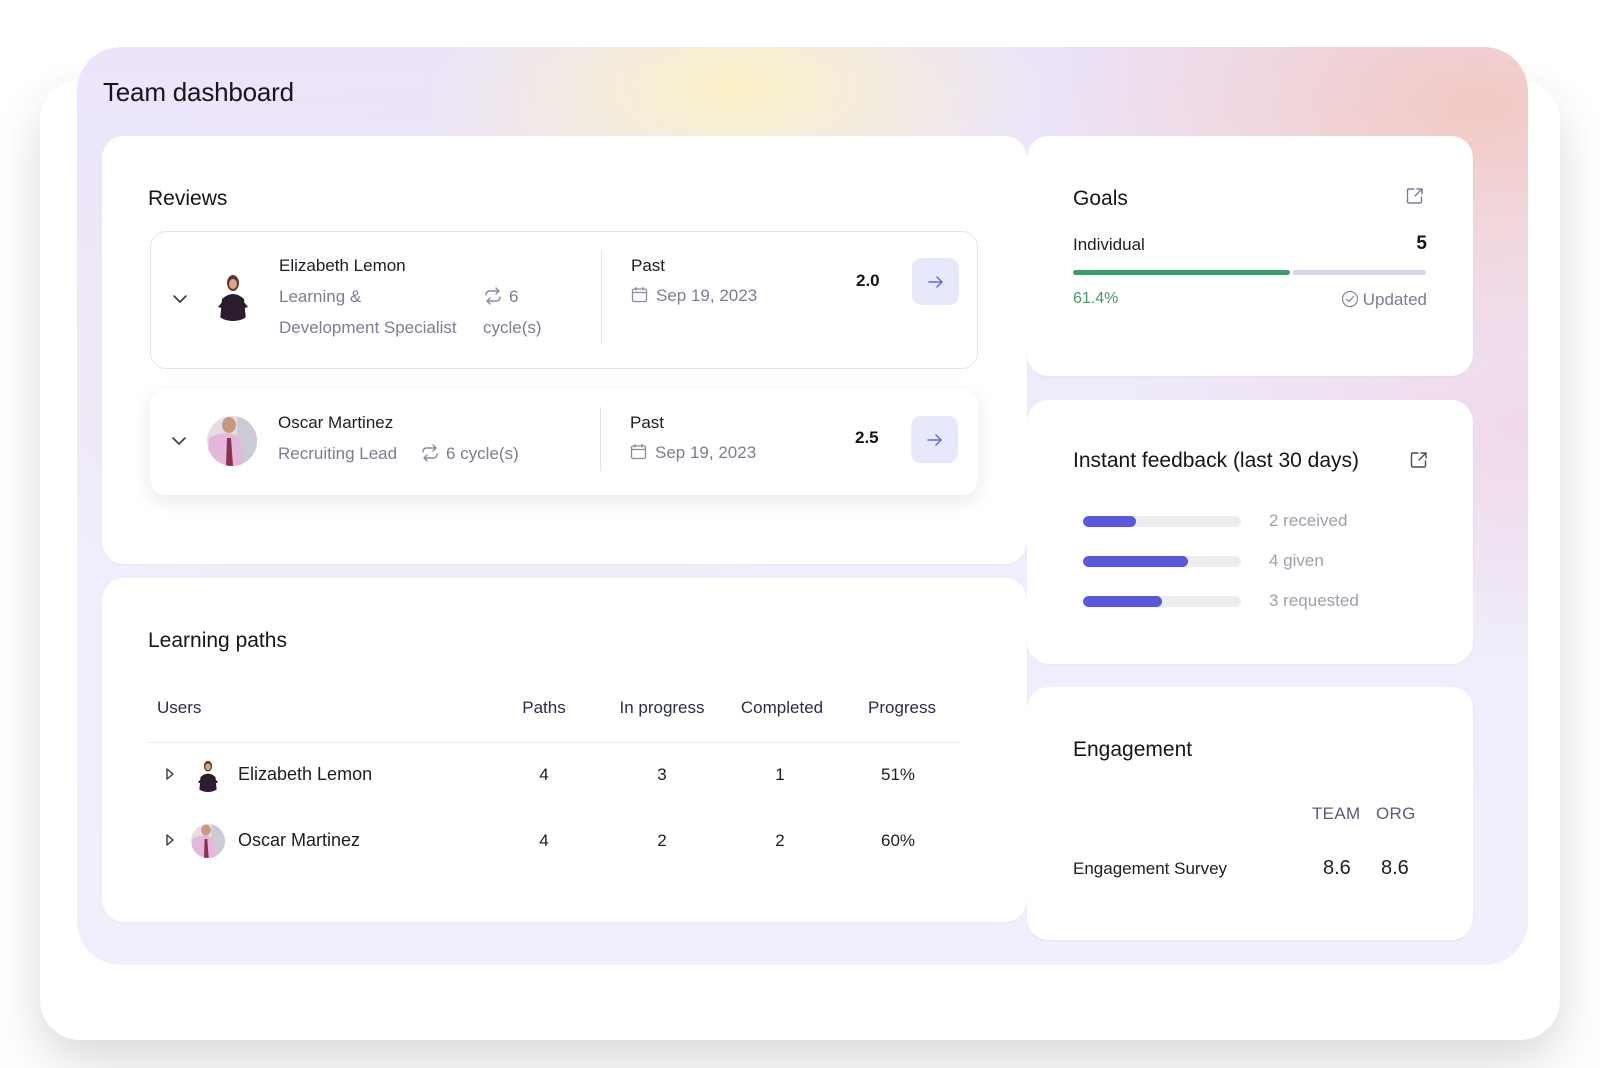 The height and width of the screenshot is (1068, 1600). Describe the element at coordinates (299, 840) in the screenshot. I see `user-name: Oscar Martinez` at that location.